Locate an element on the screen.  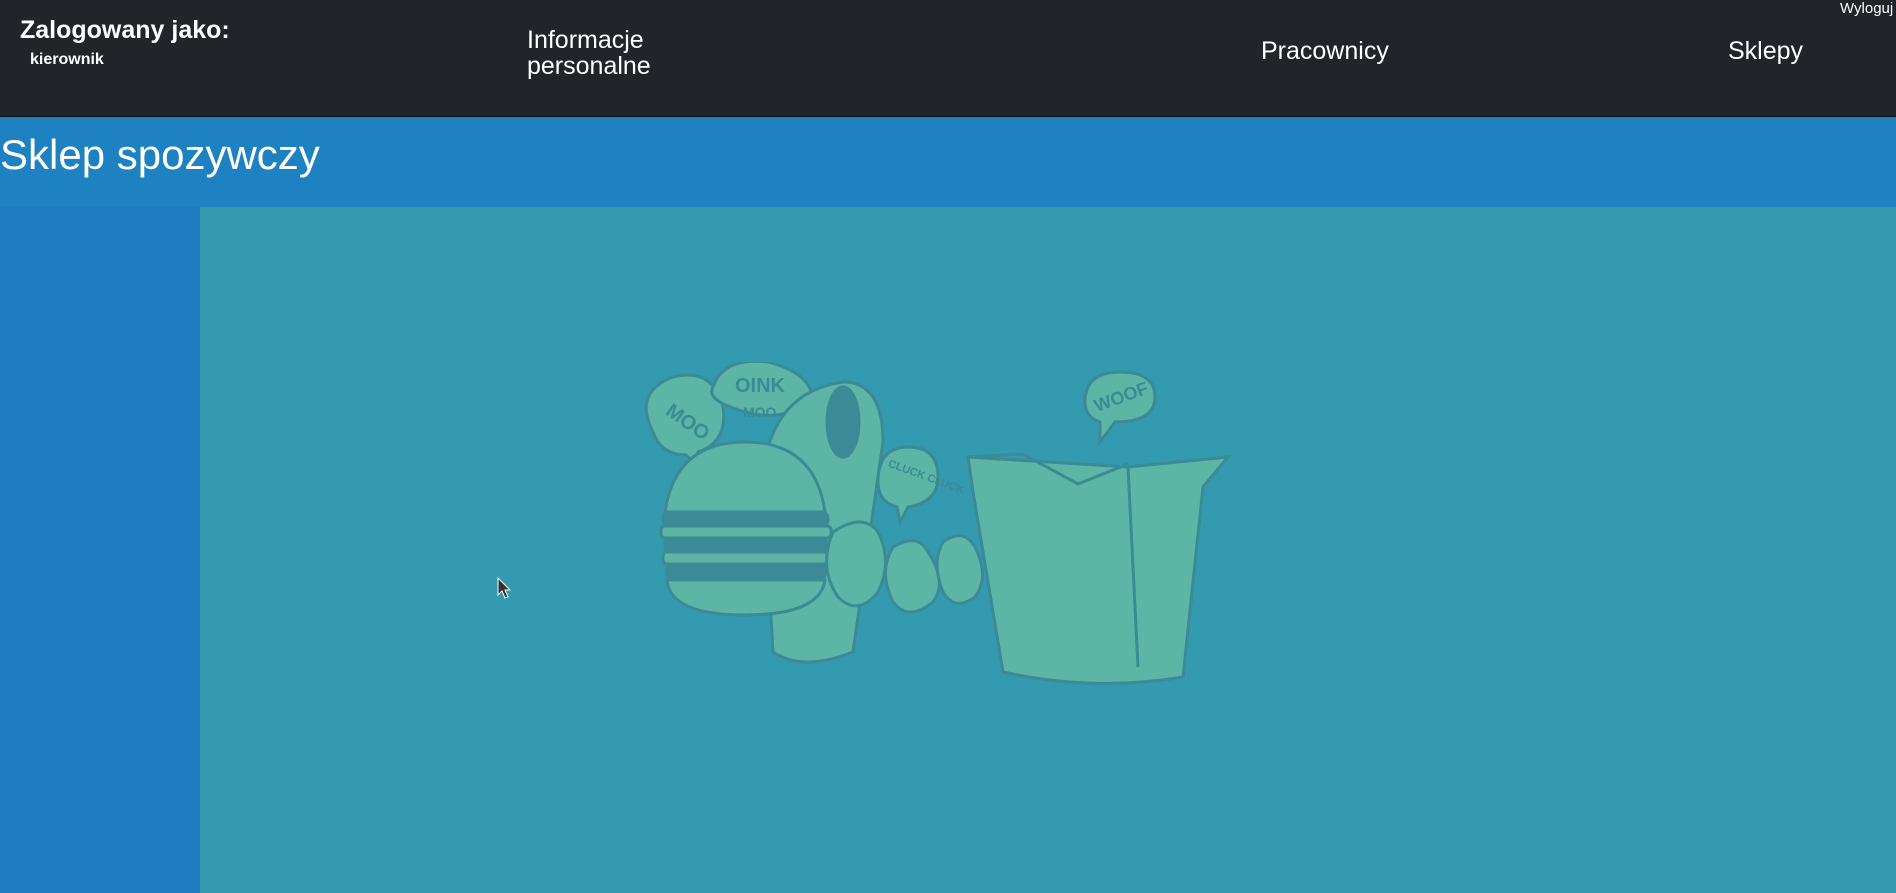
username: kierownik is located at coordinates (67, 59).